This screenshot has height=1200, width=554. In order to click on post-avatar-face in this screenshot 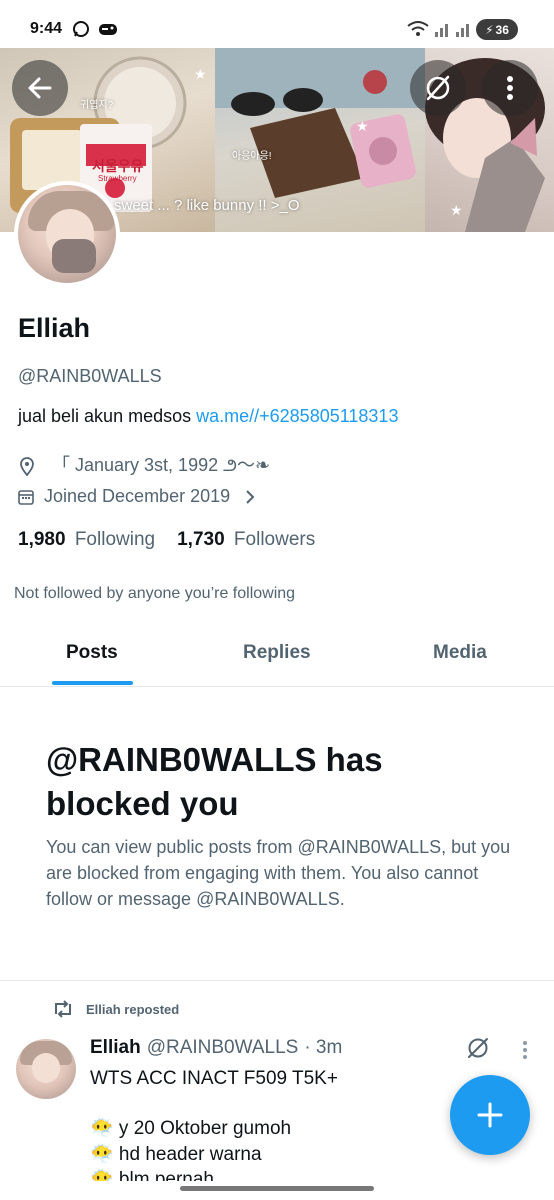, I will do `click(46, 1068)`.